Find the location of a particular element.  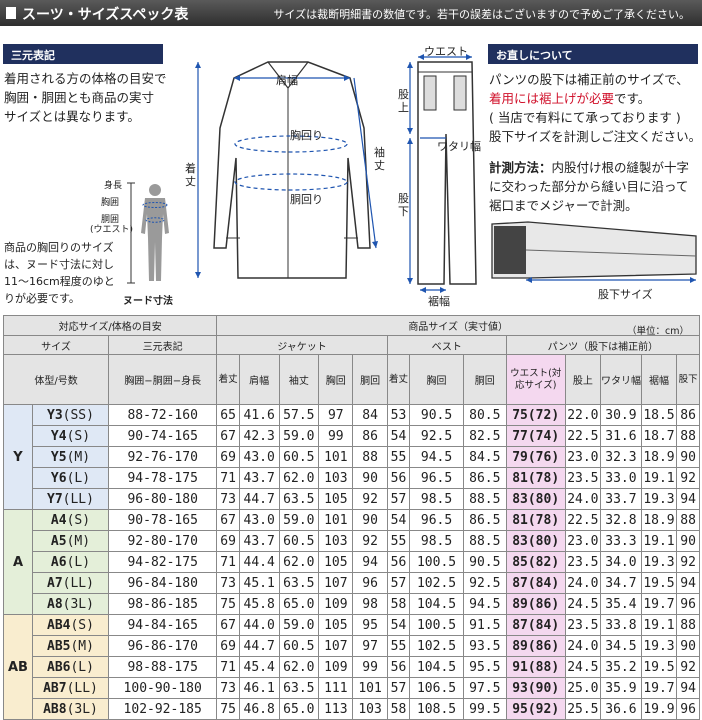

sangen-cell: 98-86-185 is located at coordinates (163, 604).